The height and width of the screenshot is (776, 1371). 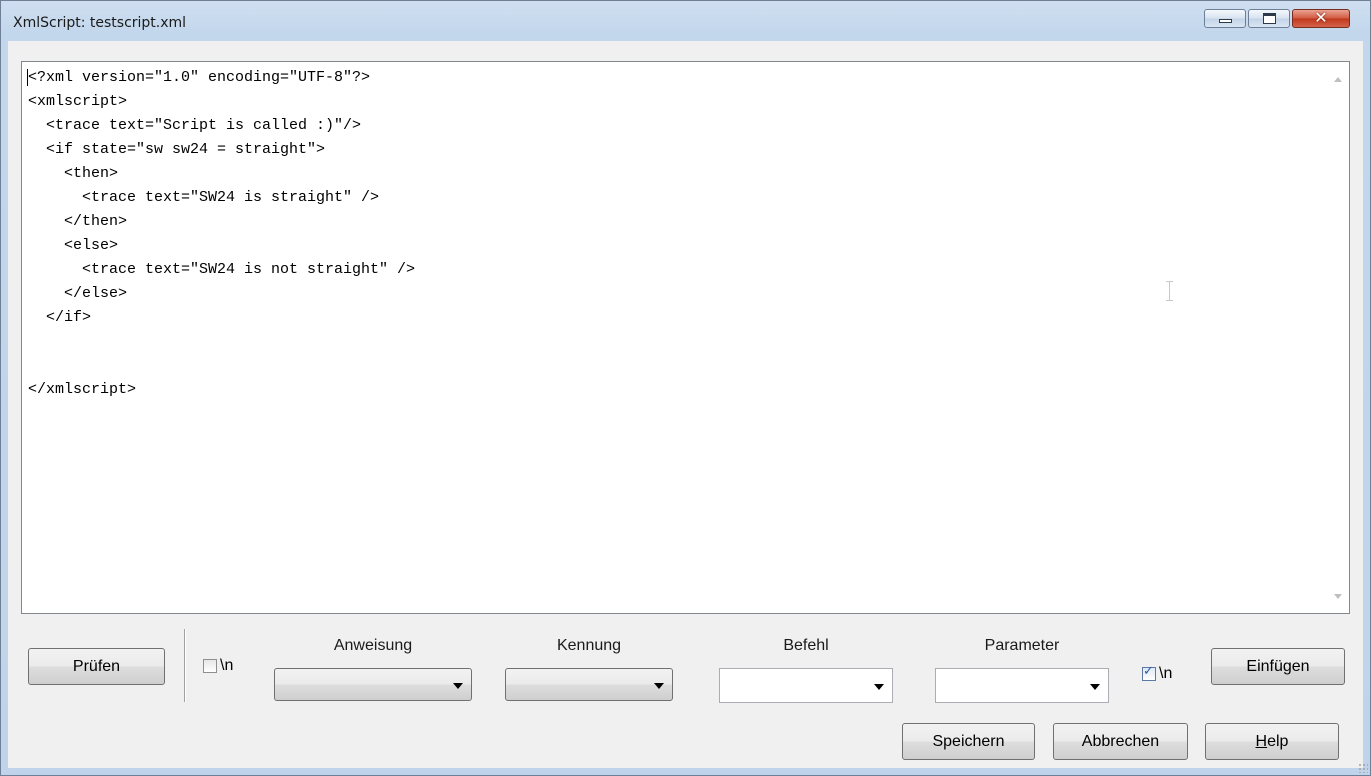 What do you see at coordinates (96, 666) in the screenshot?
I see `check-button: Prüfen` at bounding box center [96, 666].